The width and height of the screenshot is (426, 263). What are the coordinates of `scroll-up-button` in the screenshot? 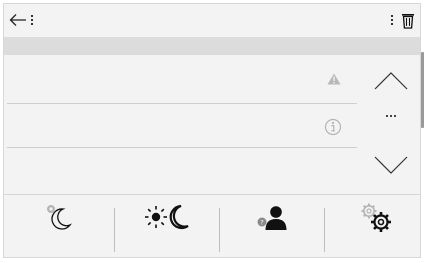 It's located at (391, 81).